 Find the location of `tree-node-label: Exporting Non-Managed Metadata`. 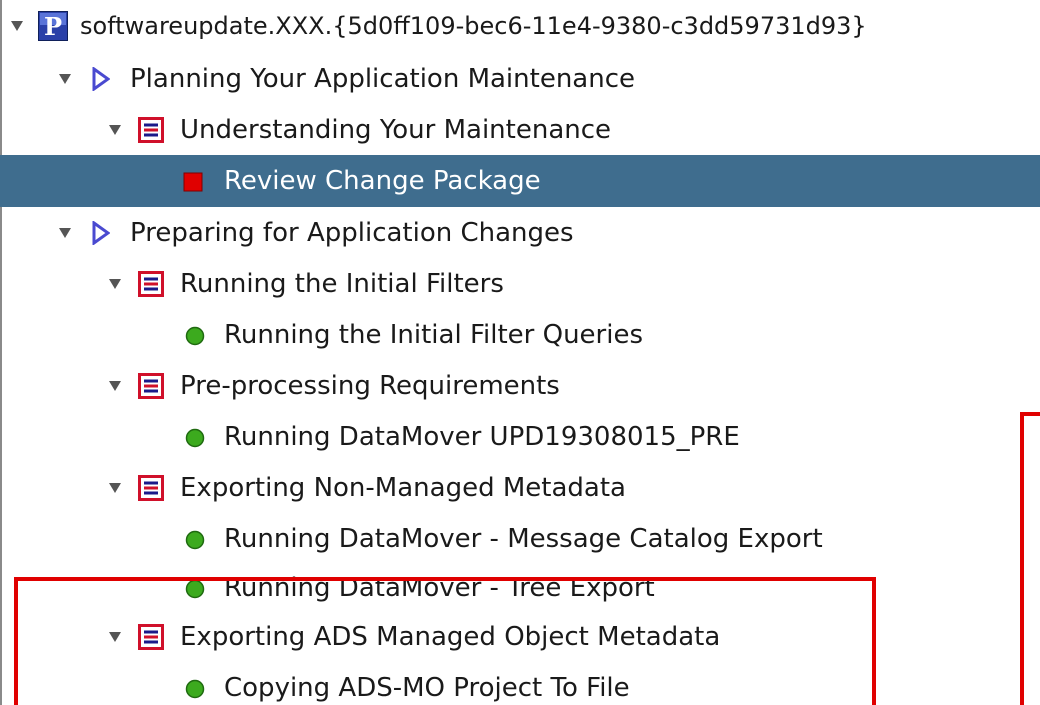

tree-node-label: Exporting Non-Managed Metadata is located at coordinates (403, 488).